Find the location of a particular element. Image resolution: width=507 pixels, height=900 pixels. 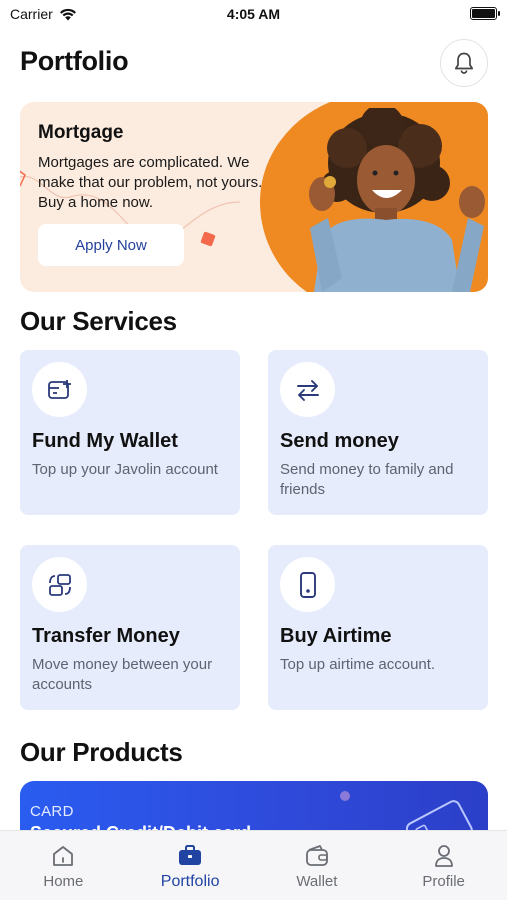

send-money-description: Send money to family and friends is located at coordinates (367, 479).